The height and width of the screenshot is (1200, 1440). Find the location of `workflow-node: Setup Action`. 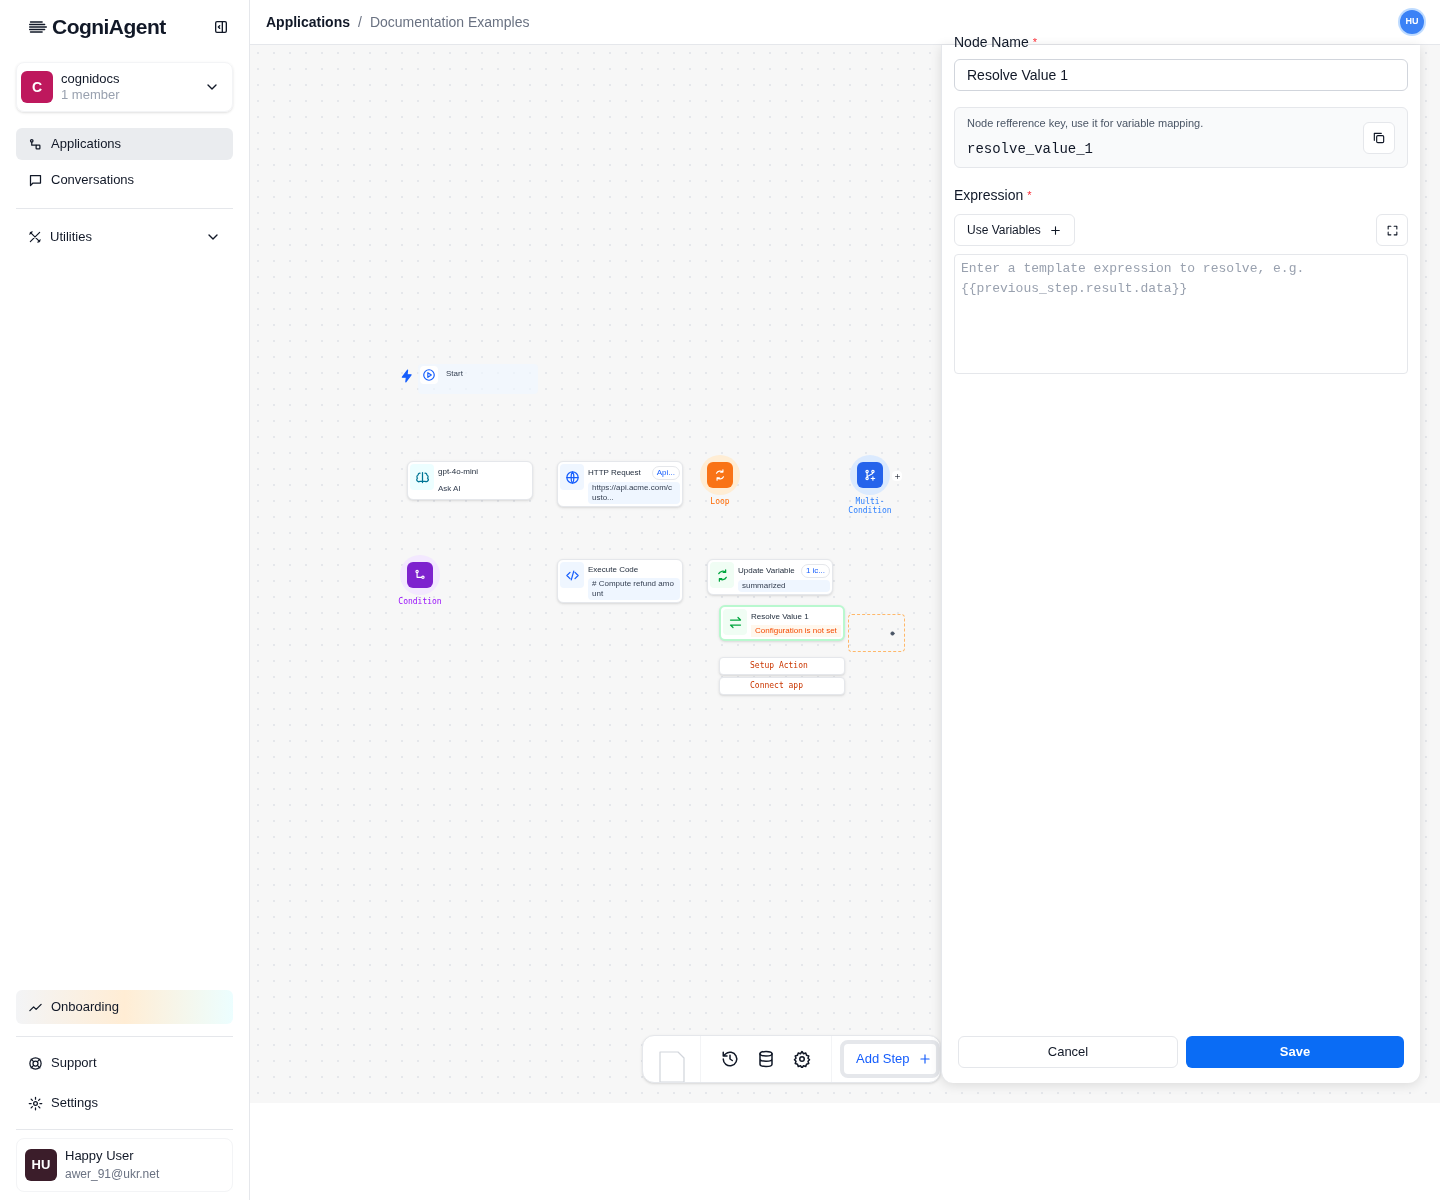

workflow-node: Setup Action is located at coordinates (782, 666).